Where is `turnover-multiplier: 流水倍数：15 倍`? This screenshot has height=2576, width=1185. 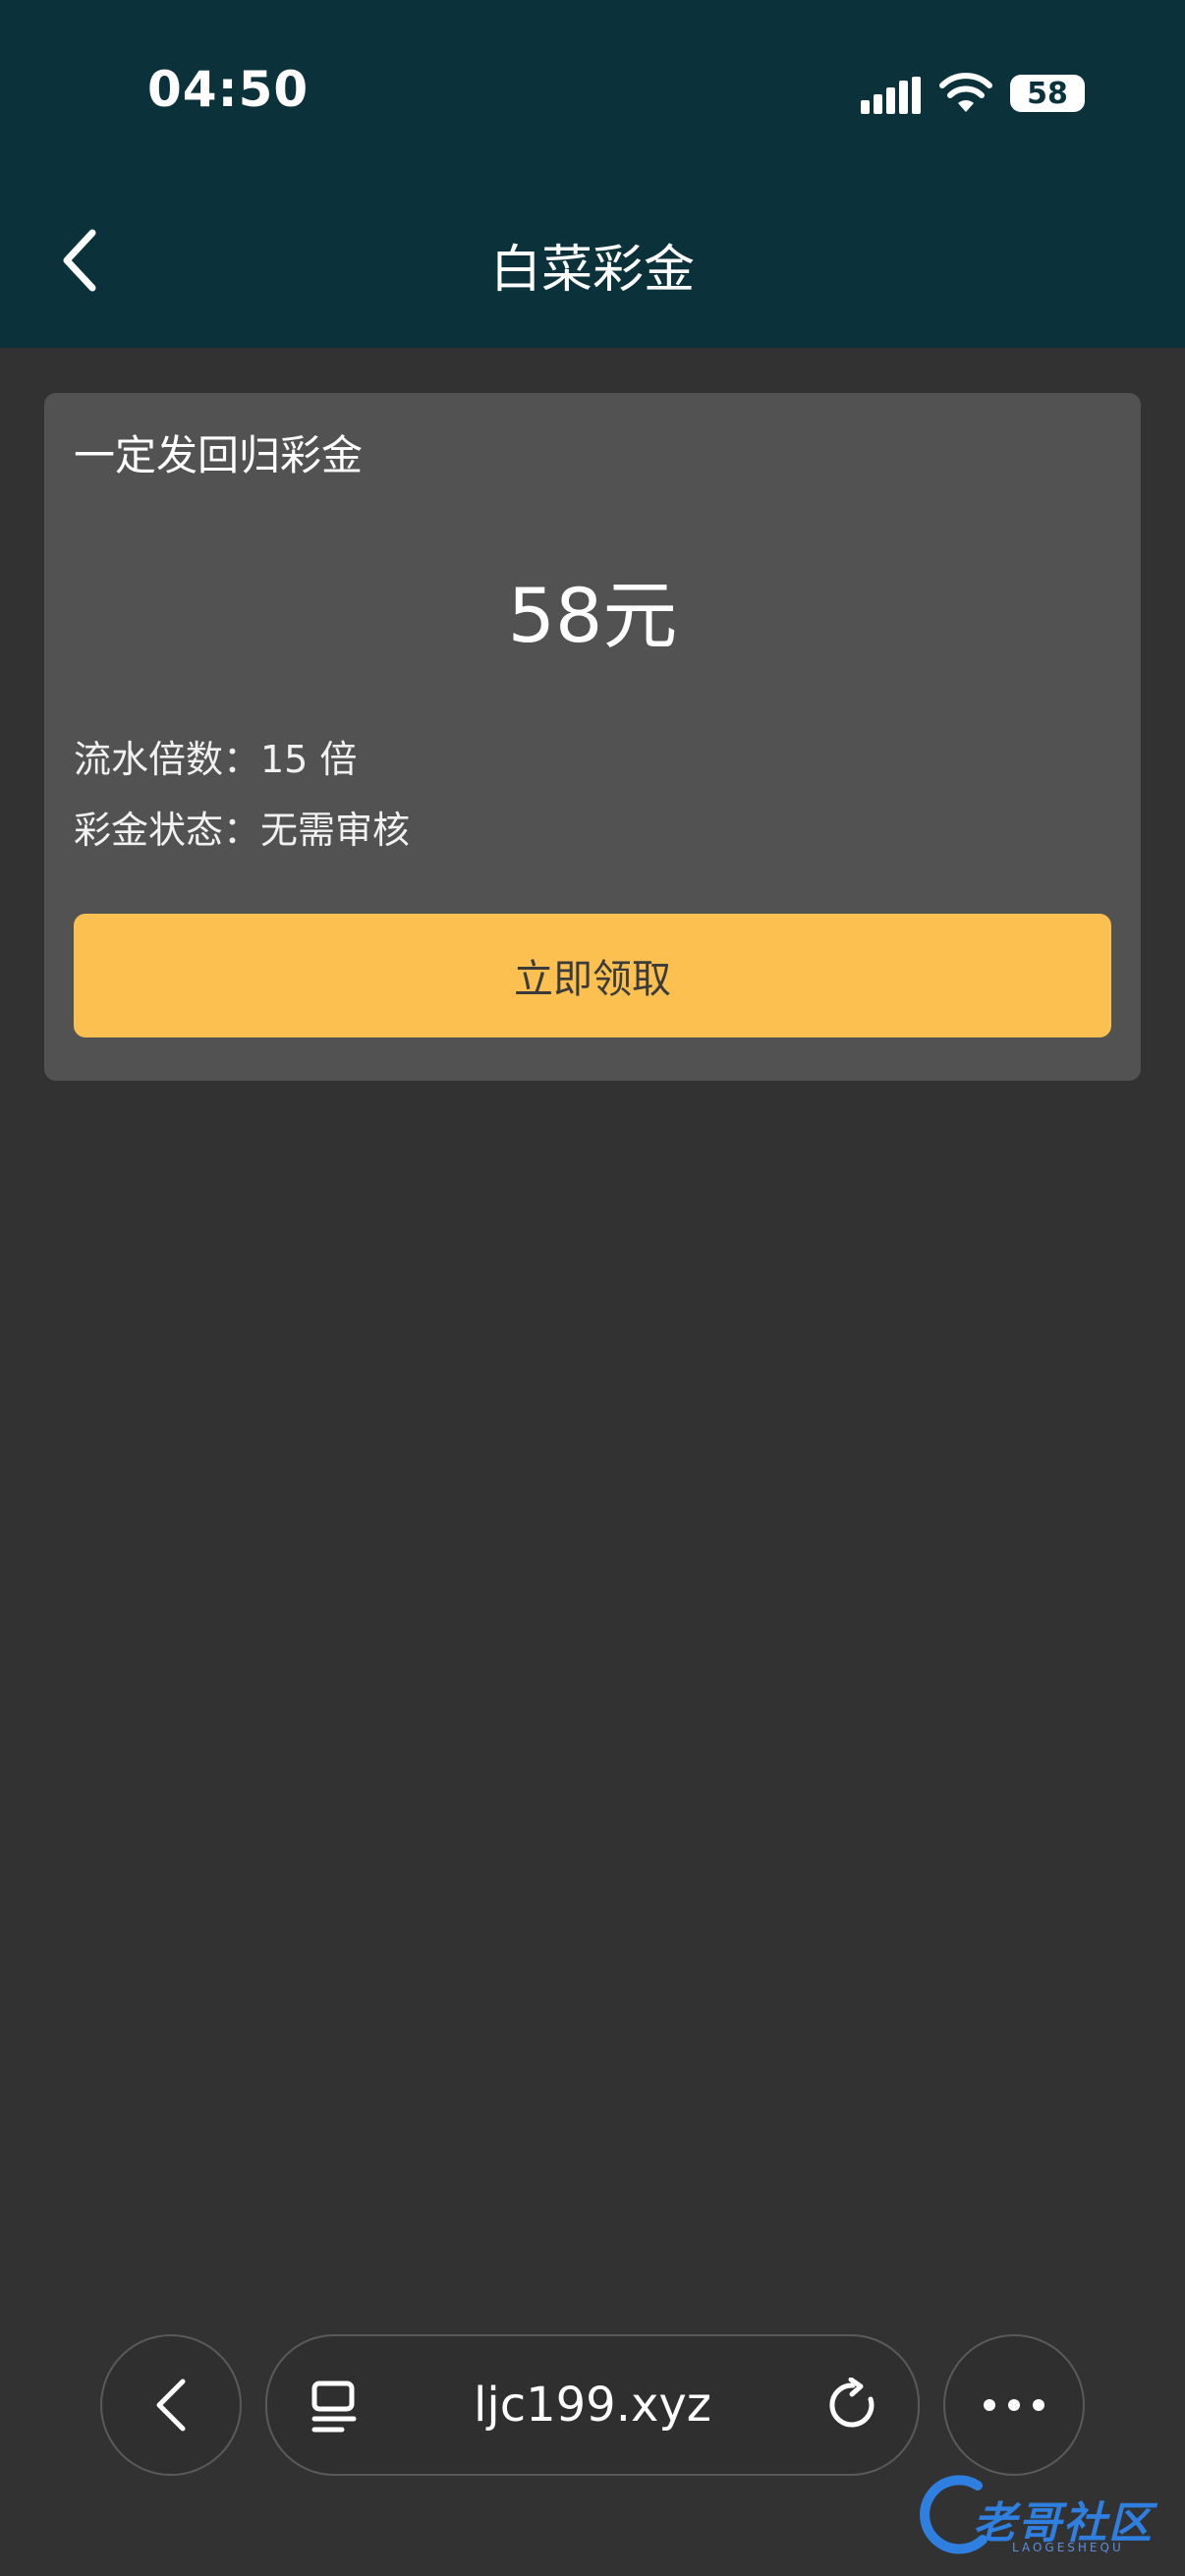 turnover-multiplier: 流水倍数：15 倍 is located at coordinates (216, 759).